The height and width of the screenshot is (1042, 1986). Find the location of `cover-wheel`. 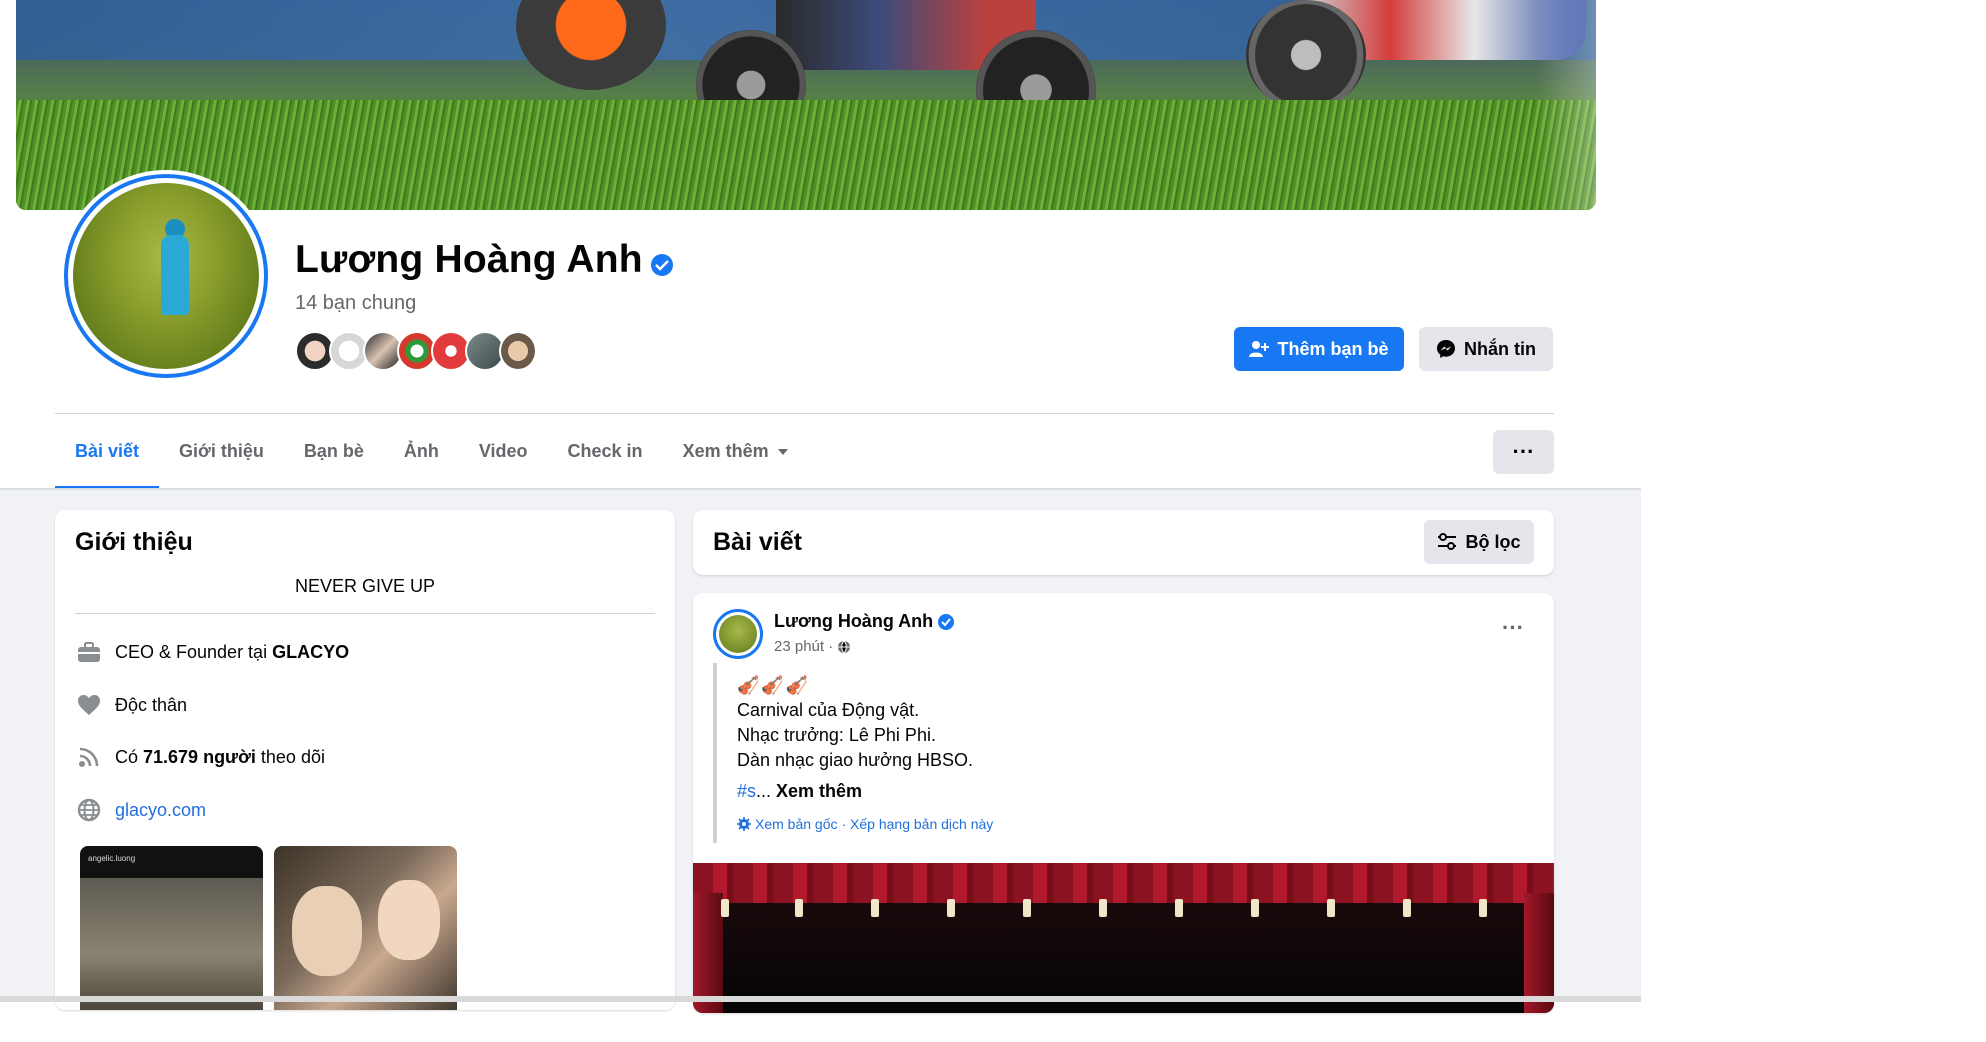

cover-wheel is located at coordinates (1306, 55).